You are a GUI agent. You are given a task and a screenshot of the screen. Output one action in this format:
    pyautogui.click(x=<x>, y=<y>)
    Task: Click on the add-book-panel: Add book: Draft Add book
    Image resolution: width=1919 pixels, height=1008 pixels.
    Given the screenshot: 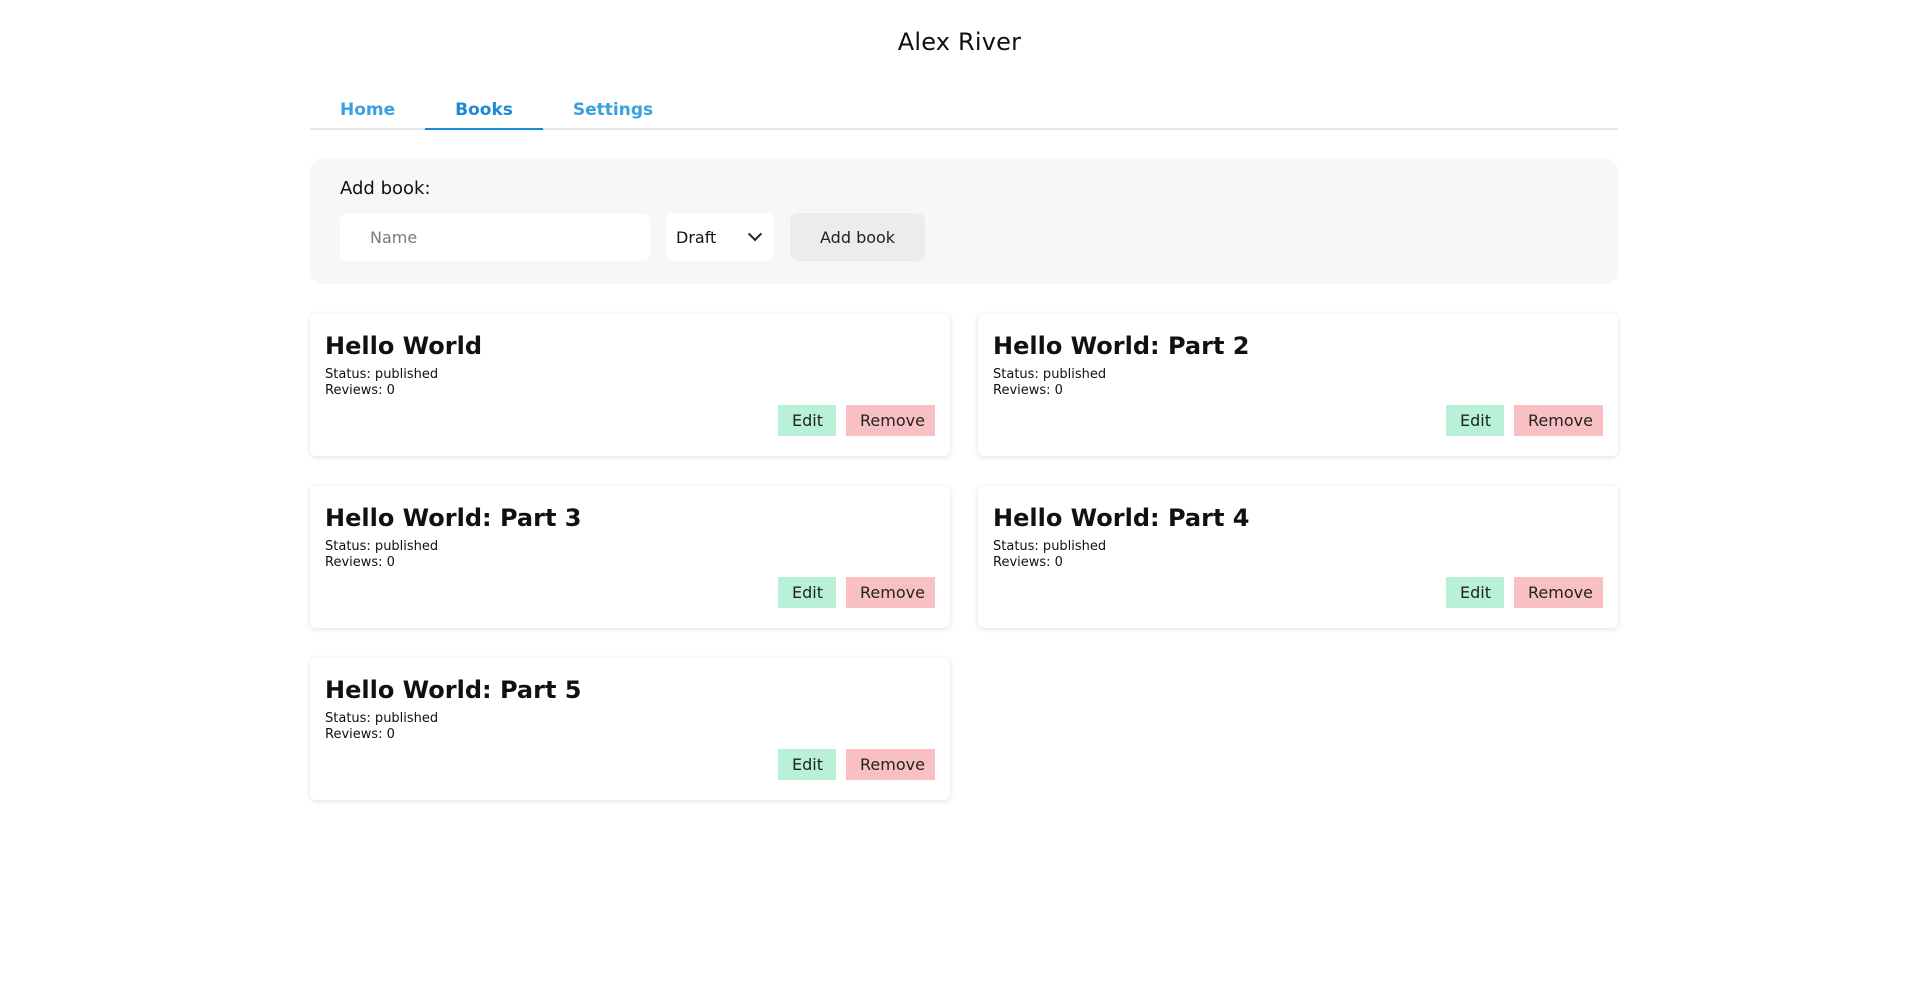 What is the action you would take?
    pyautogui.click(x=964, y=221)
    